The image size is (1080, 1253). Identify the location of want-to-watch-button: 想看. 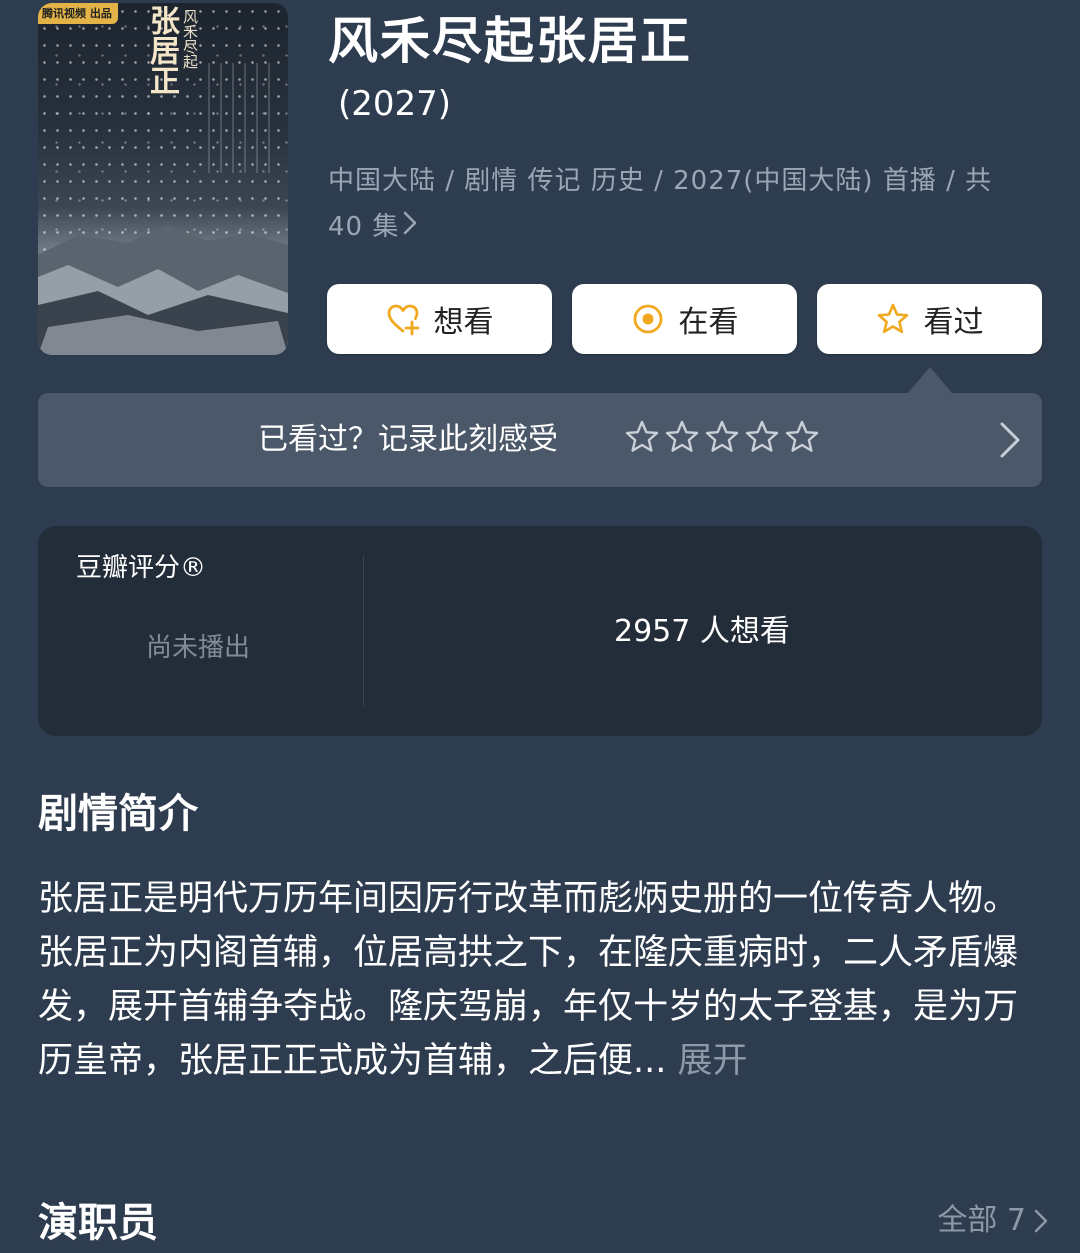
(439, 319).